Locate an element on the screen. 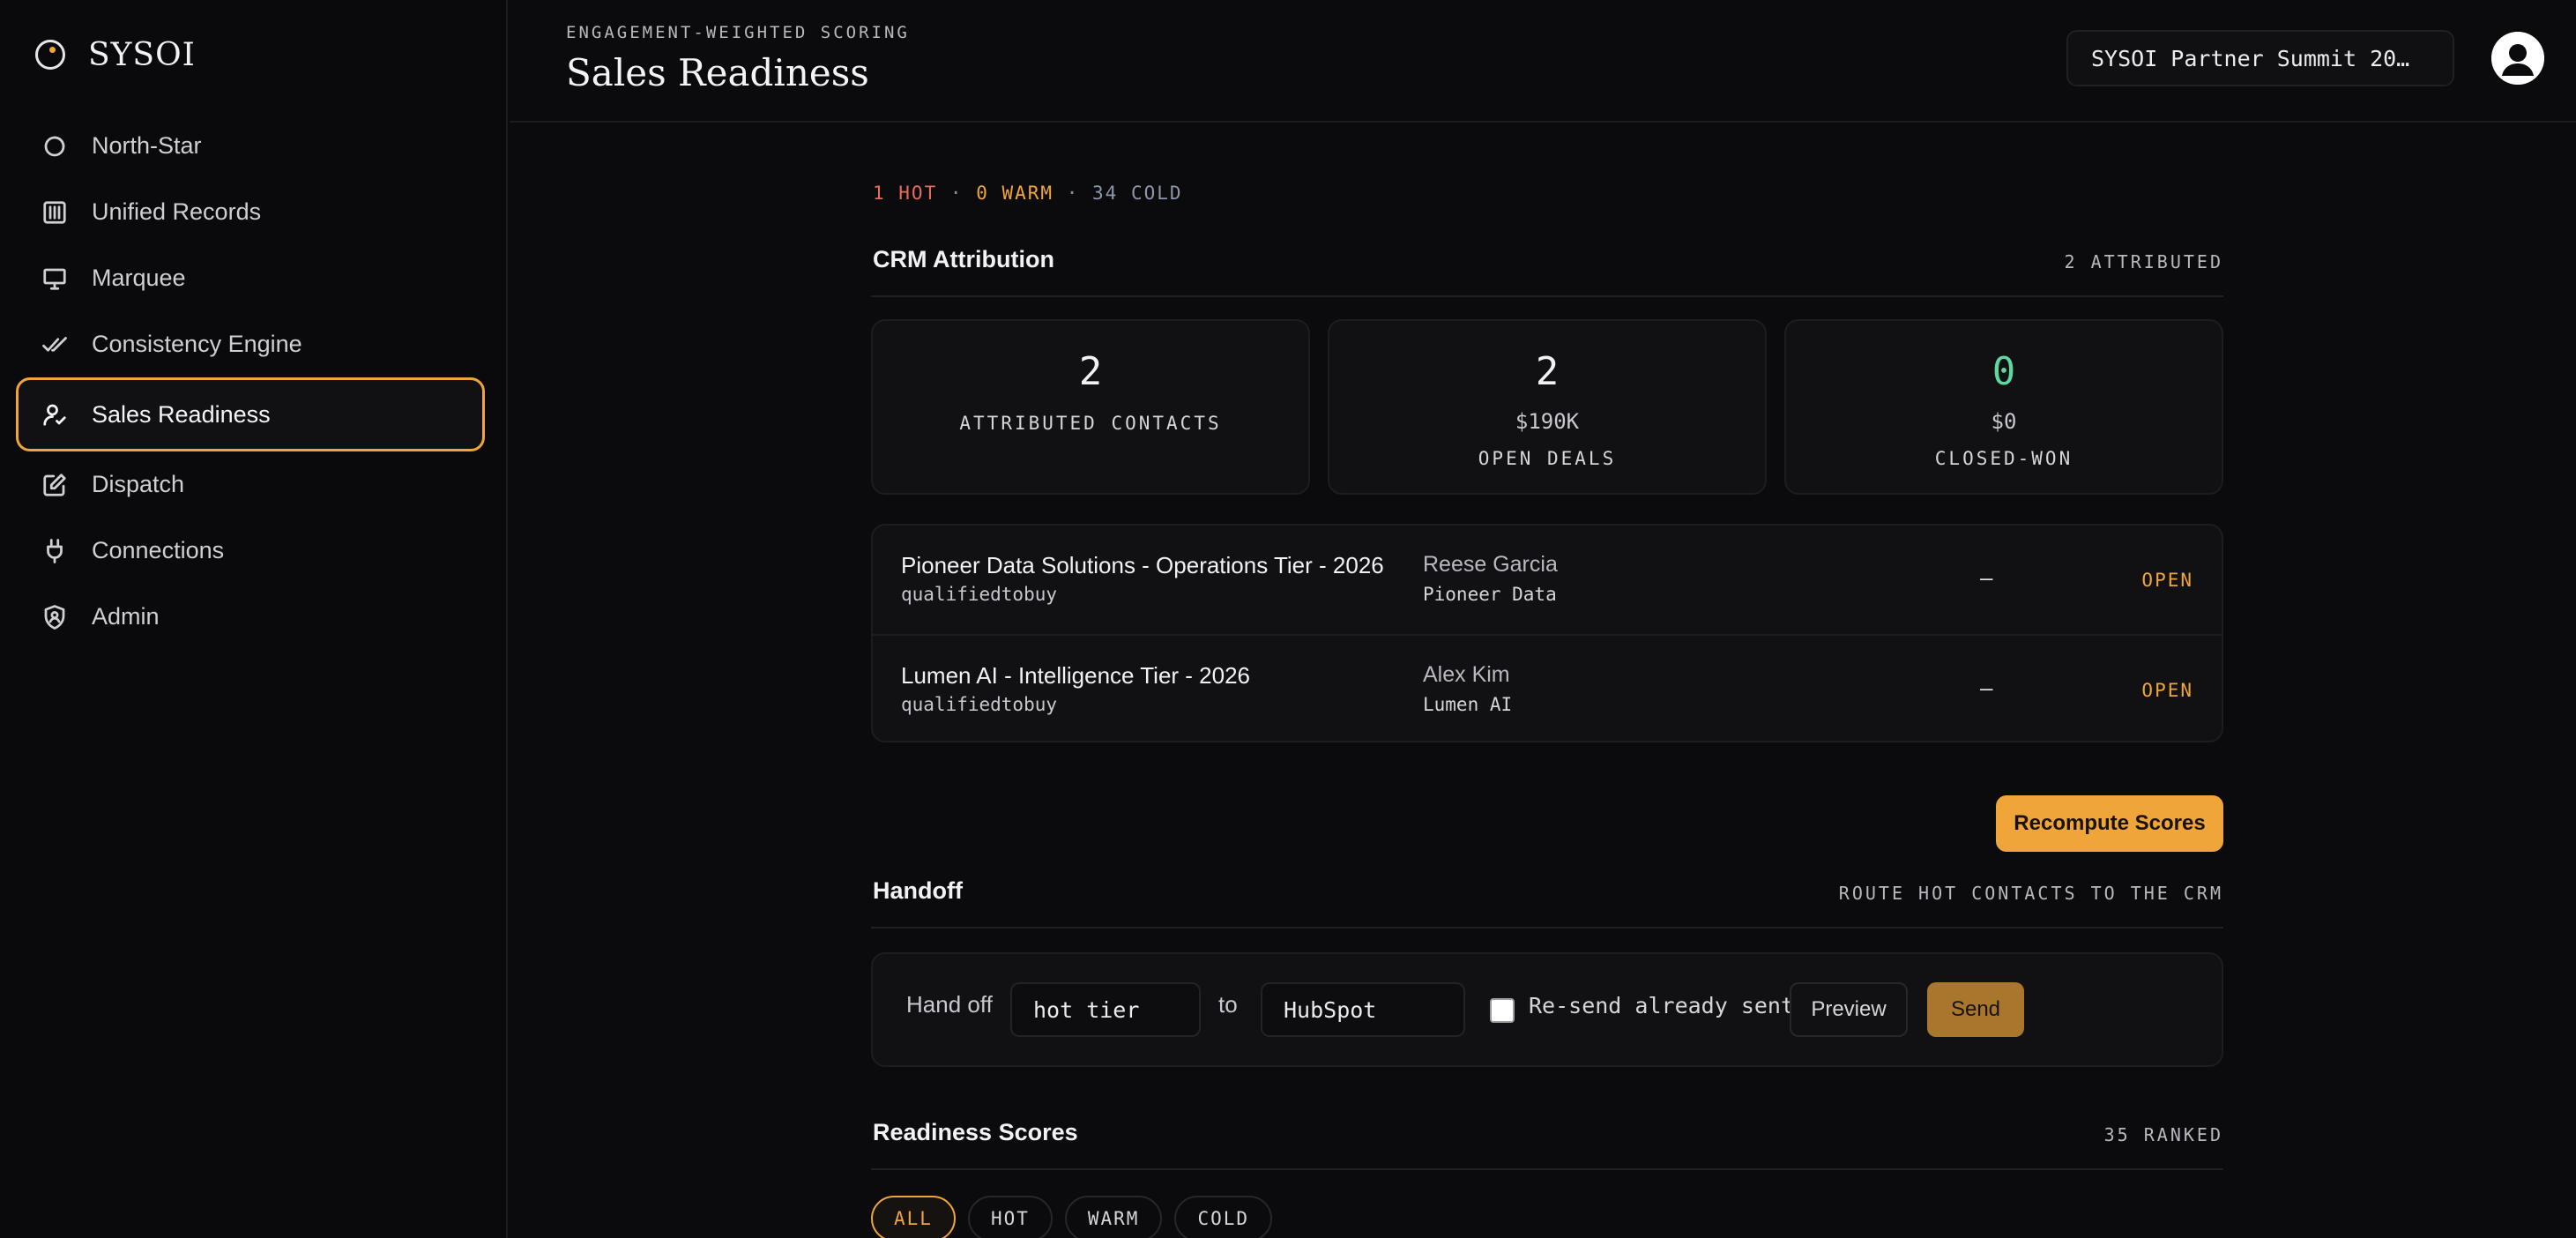  plug-icon is located at coordinates (55, 551).